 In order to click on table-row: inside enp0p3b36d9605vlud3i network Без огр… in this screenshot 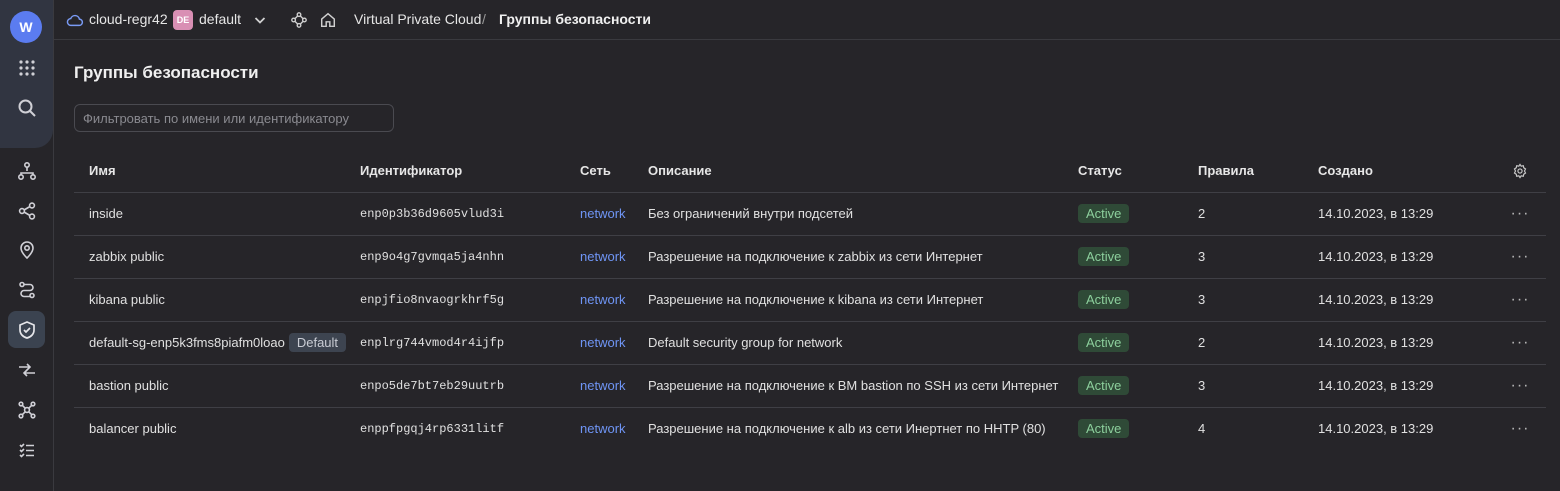, I will do `click(810, 214)`.